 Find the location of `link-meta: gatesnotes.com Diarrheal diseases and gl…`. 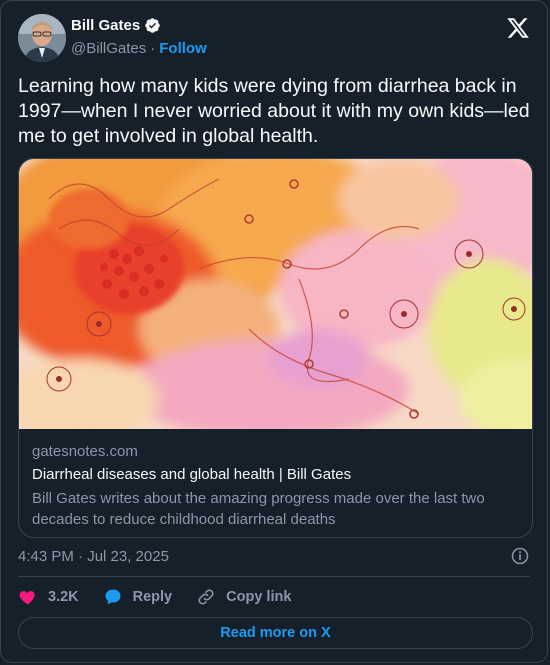

link-meta: gatesnotes.com Diarrheal diseases and gl… is located at coordinates (275, 486).